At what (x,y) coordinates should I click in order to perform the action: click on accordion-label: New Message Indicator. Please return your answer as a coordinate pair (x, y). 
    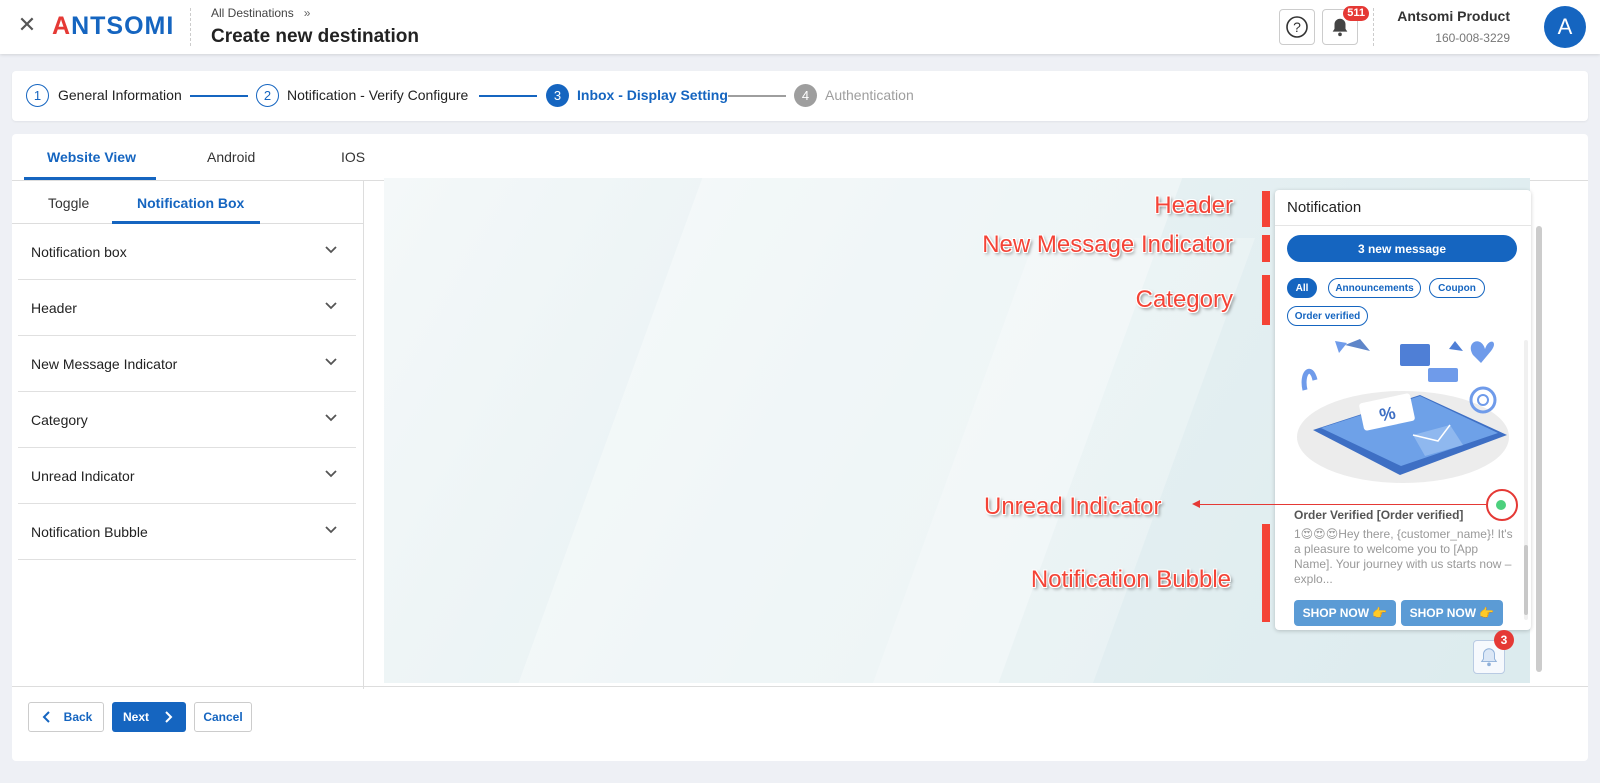
    Looking at the image, I should click on (104, 364).